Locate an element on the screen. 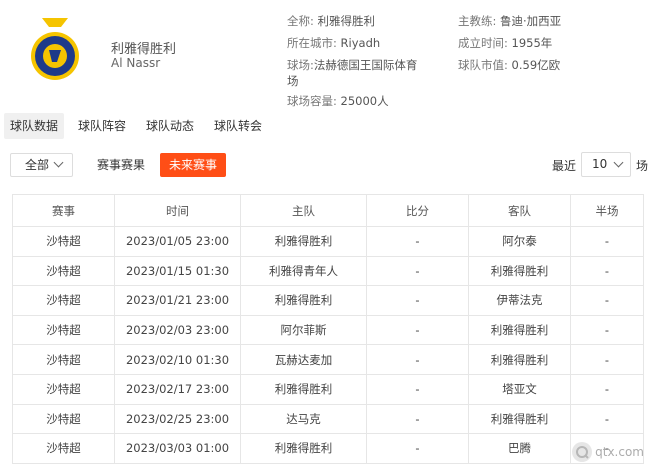  header-half-time: 半场 is located at coordinates (607, 210).